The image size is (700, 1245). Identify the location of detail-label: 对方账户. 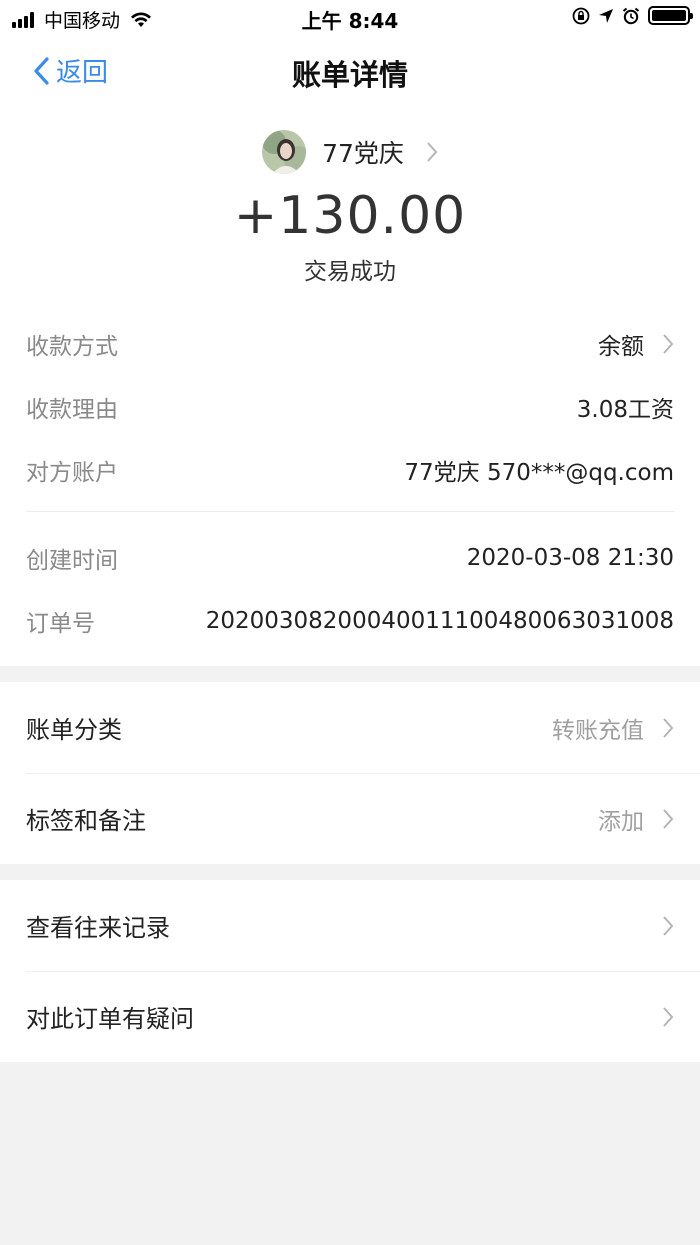
(72, 472).